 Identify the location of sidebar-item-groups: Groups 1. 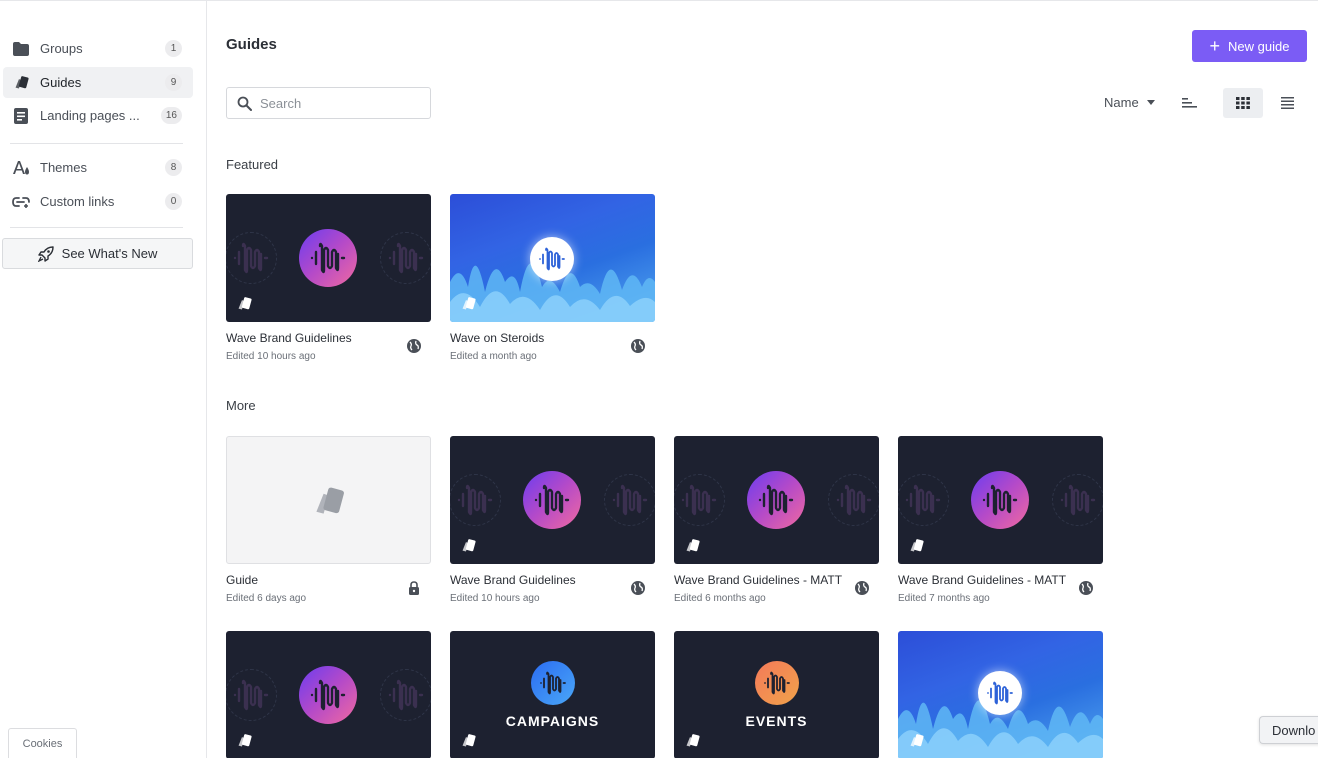
(98, 48).